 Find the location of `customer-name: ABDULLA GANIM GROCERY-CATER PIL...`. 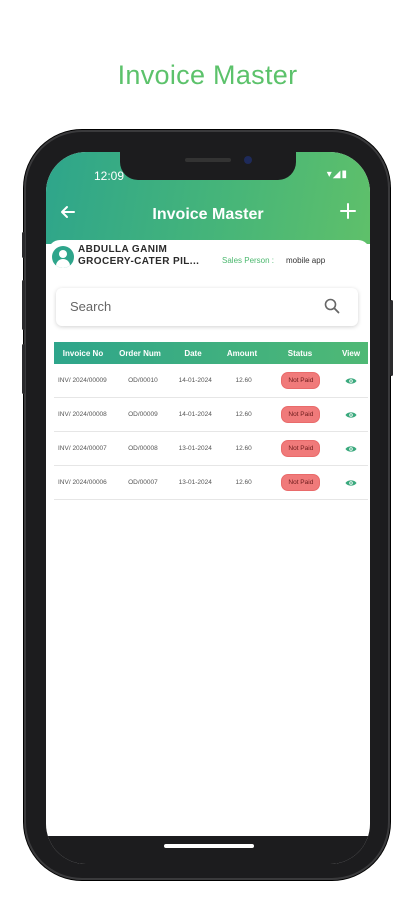

customer-name: ABDULLA GANIM GROCERY-CATER PIL... is located at coordinates (139, 255).